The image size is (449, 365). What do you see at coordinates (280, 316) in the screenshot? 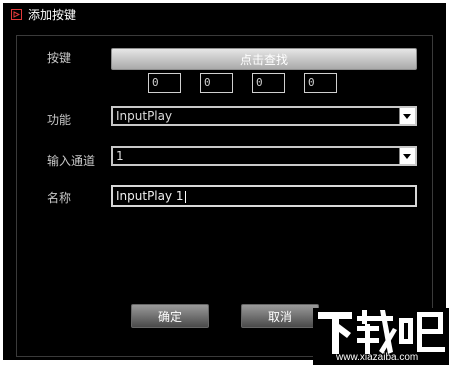
I see `cancel-button: 取消` at bounding box center [280, 316].